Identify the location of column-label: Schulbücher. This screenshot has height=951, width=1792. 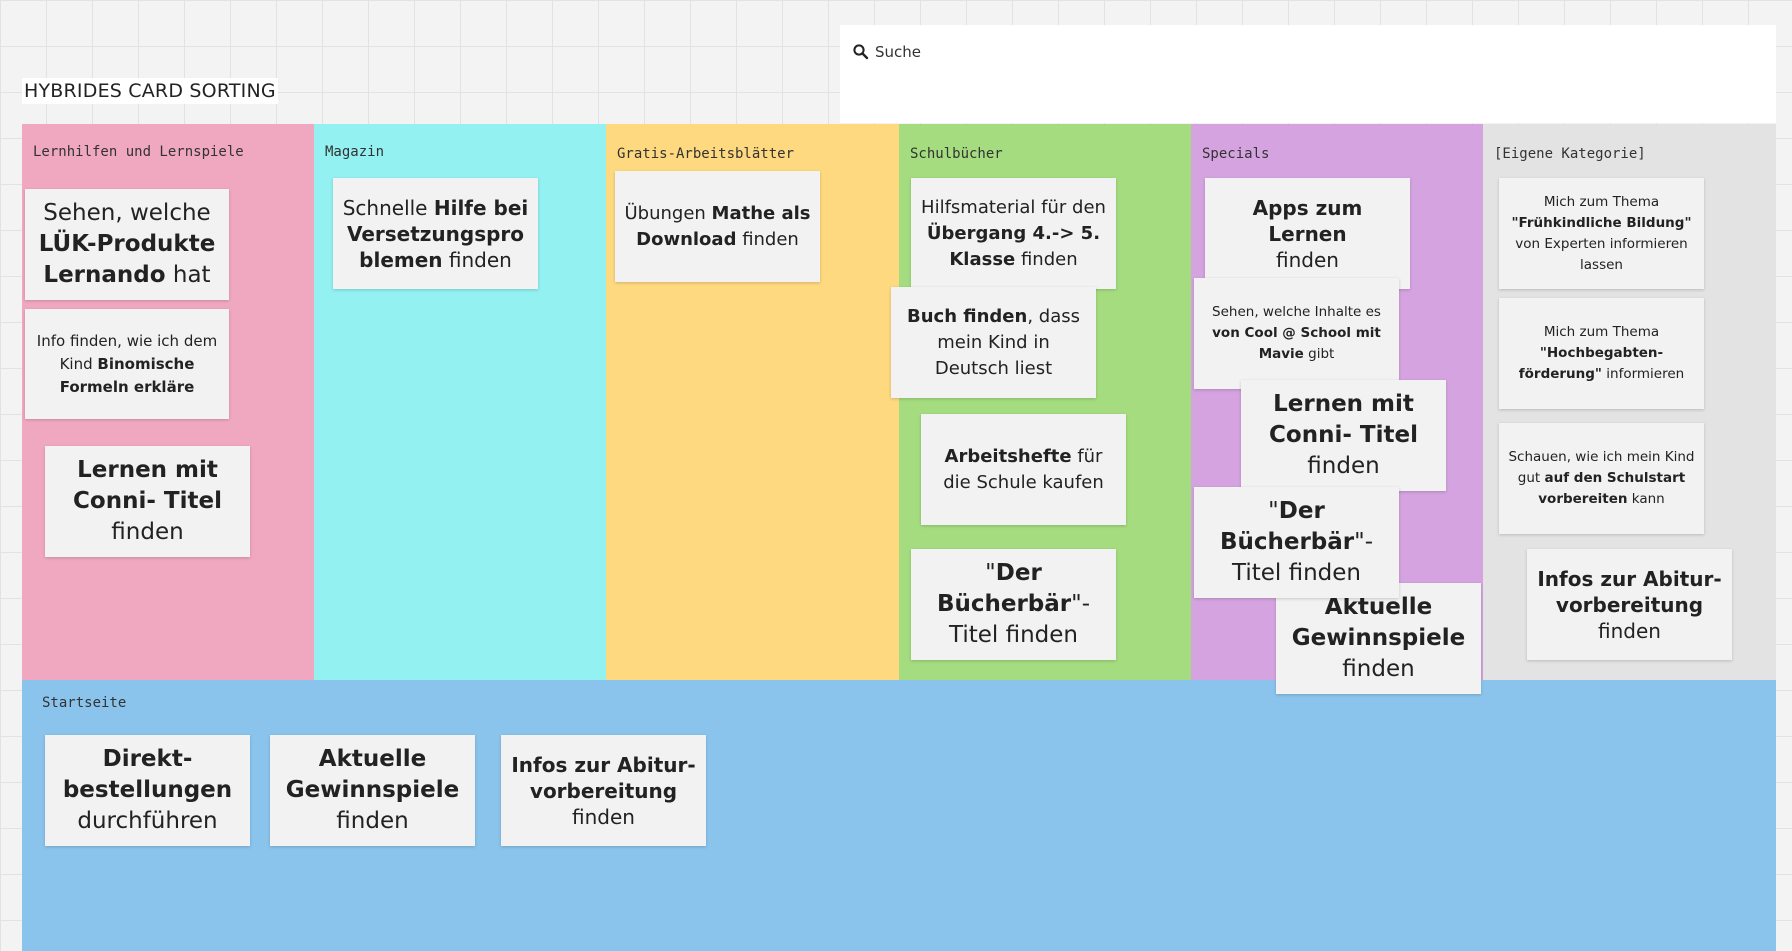
(956, 154).